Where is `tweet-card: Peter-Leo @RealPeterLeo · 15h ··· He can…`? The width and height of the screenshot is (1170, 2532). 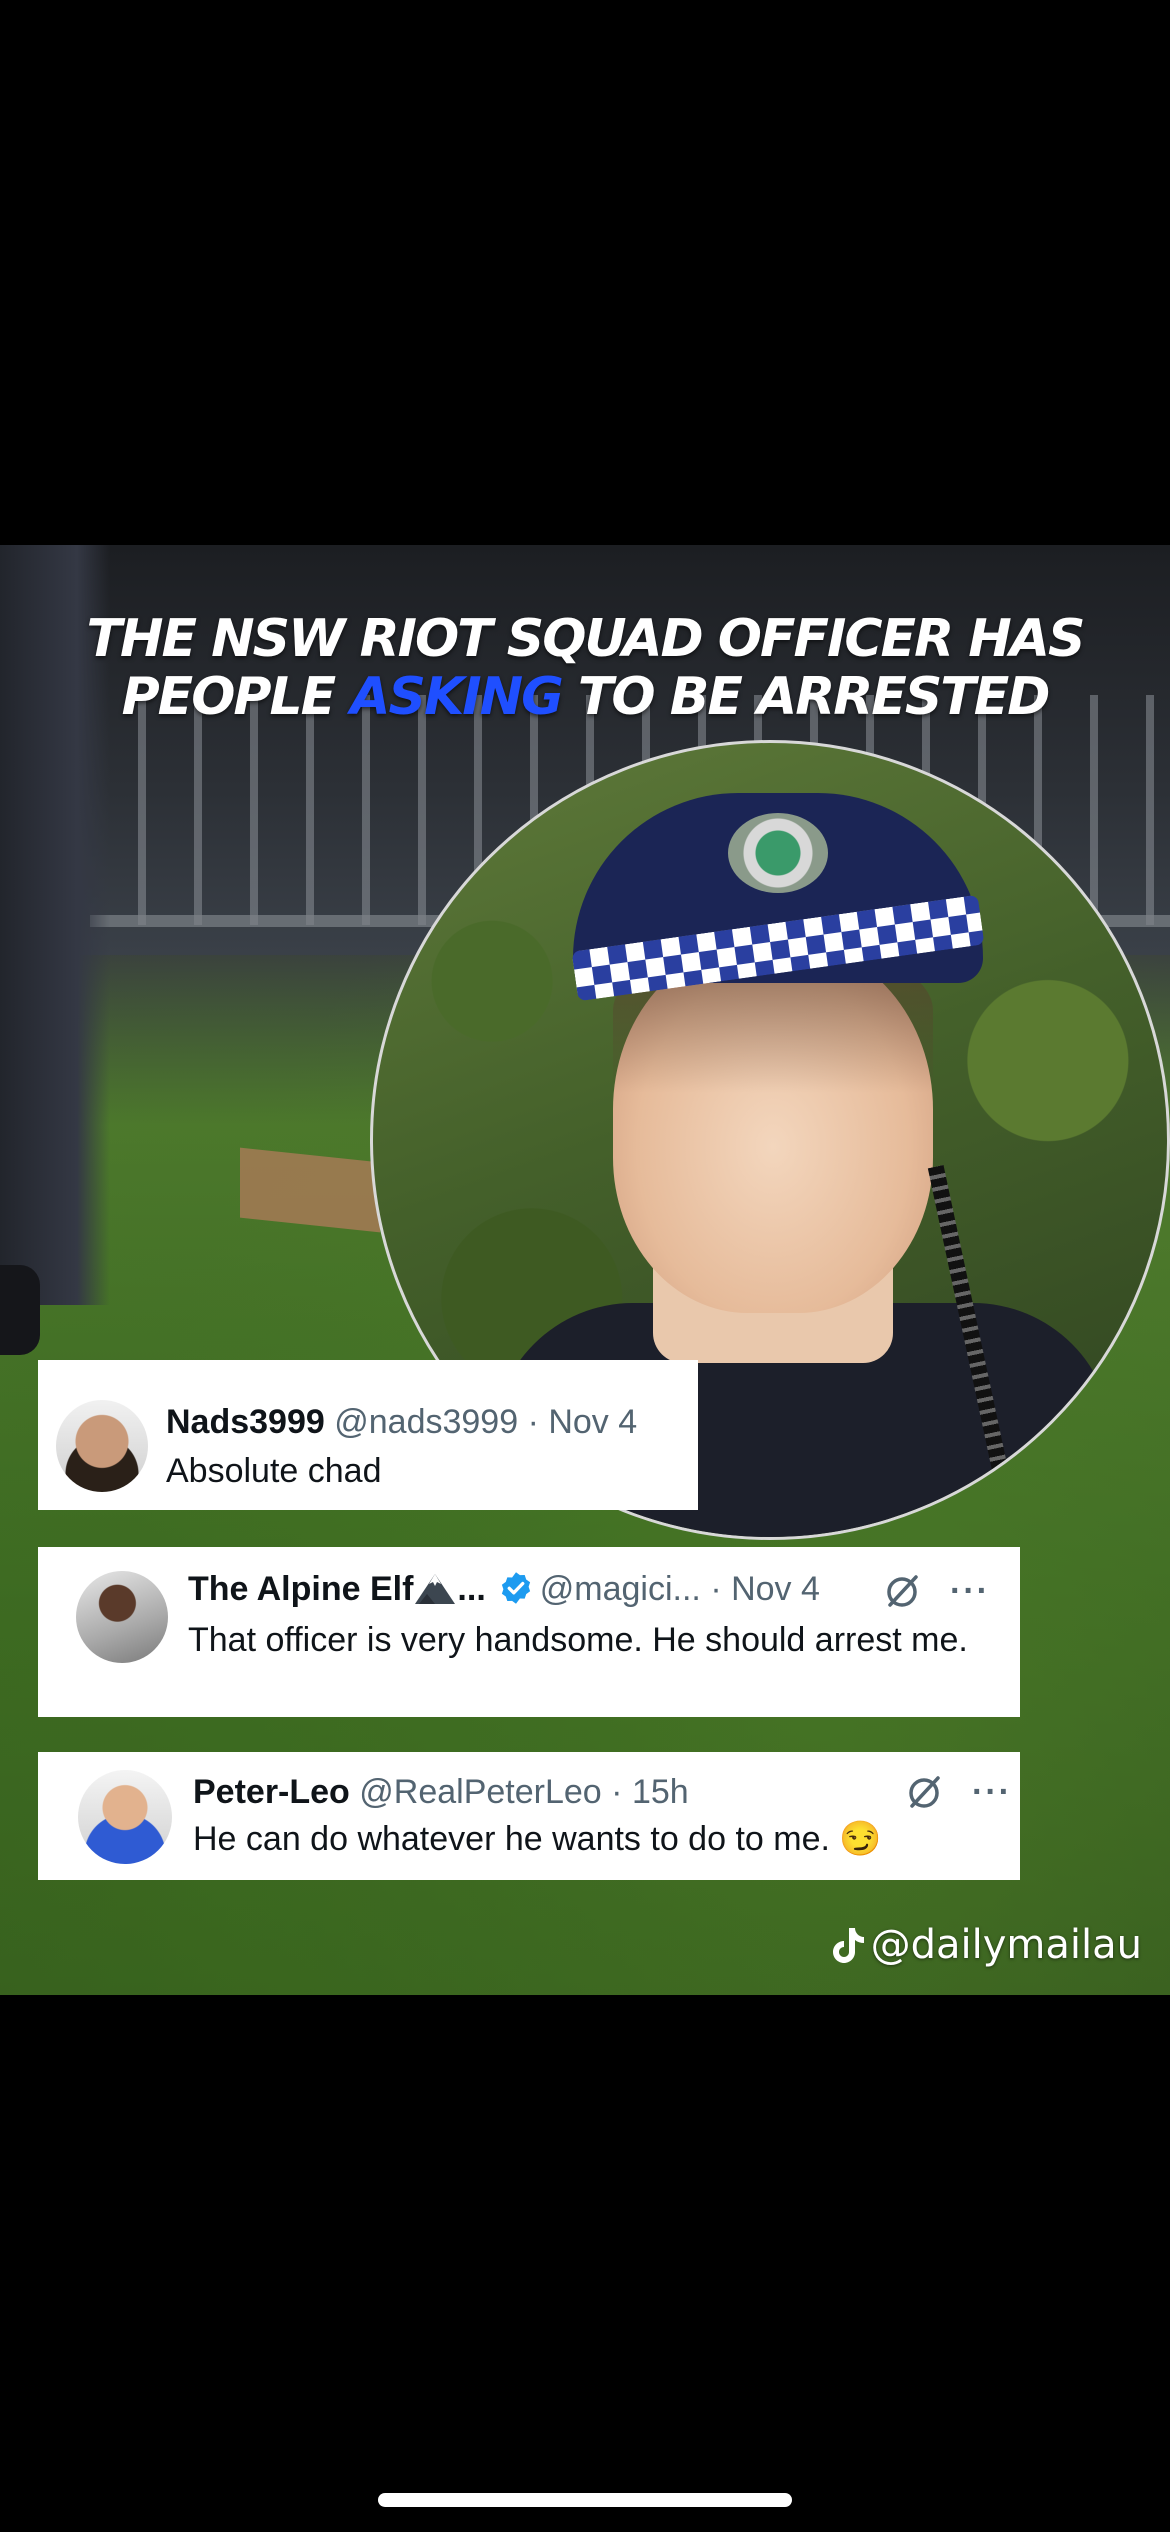 tweet-card: Peter-Leo @RealPeterLeo · 15h ··· He can… is located at coordinates (529, 1816).